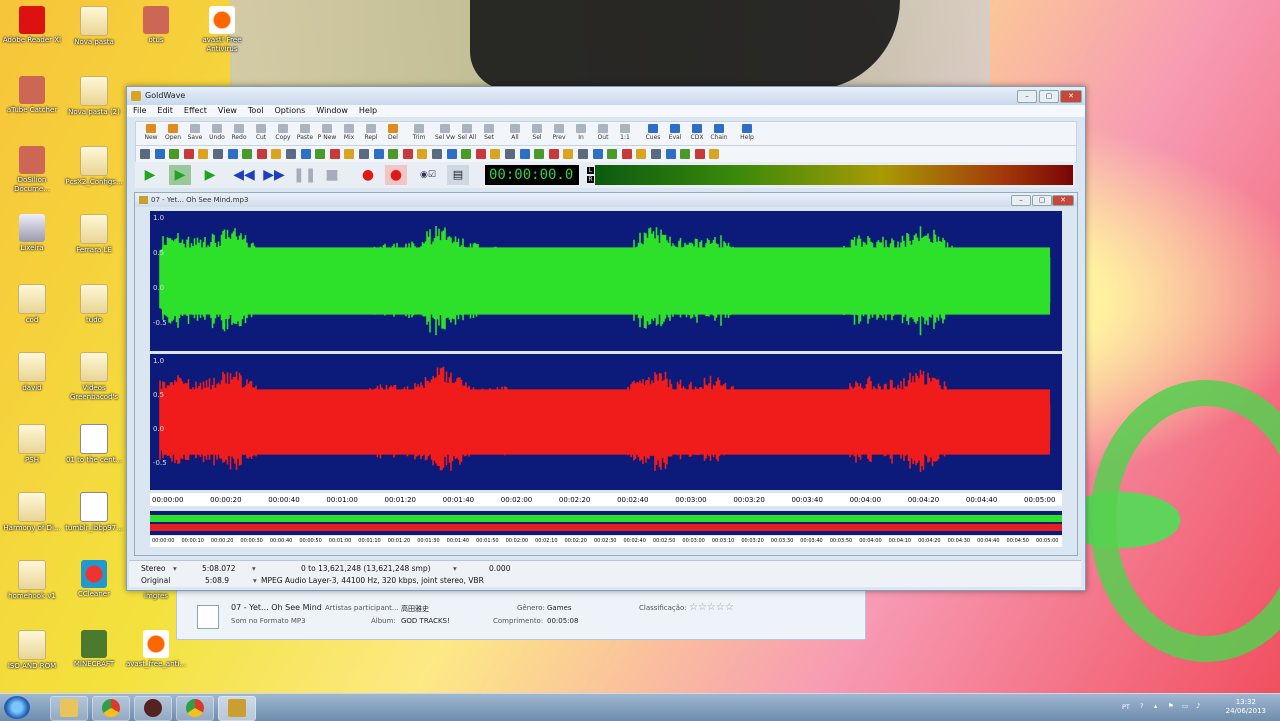 This screenshot has width=1280, height=721. I want to click on tray-flag-icon: ⚑, so click(1171, 706).